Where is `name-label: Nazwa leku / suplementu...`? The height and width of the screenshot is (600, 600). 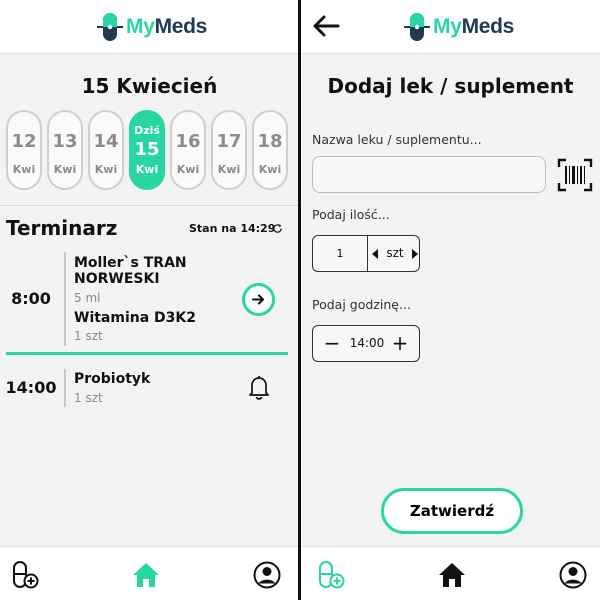 name-label: Nazwa leku / suplementu... is located at coordinates (397, 139).